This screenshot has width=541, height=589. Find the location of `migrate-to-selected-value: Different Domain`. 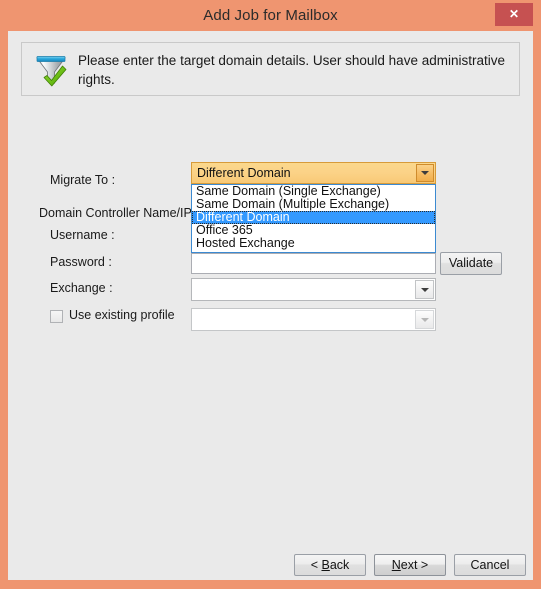

migrate-to-selected-value: Different Domain is located at coordinates (244, 173).